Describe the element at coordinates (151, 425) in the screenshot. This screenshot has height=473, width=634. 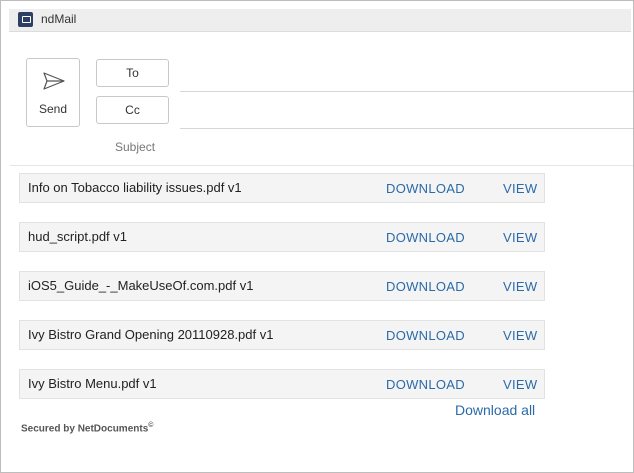
I see `registered-mark: ©` at that location.